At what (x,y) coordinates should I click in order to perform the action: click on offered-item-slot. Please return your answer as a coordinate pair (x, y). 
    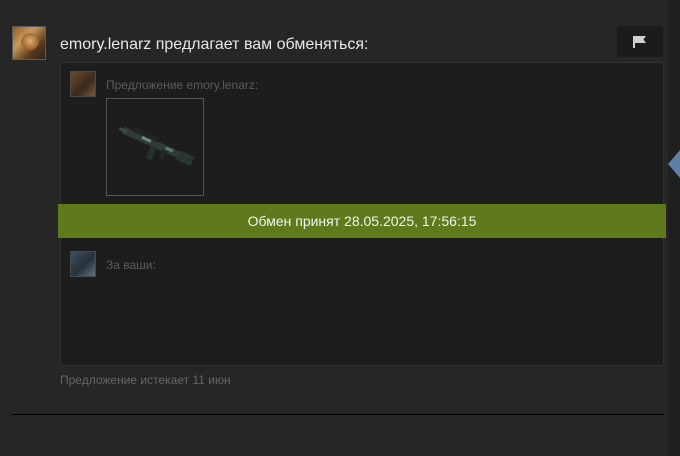
    Looking at the image, I should click on (155, 147).